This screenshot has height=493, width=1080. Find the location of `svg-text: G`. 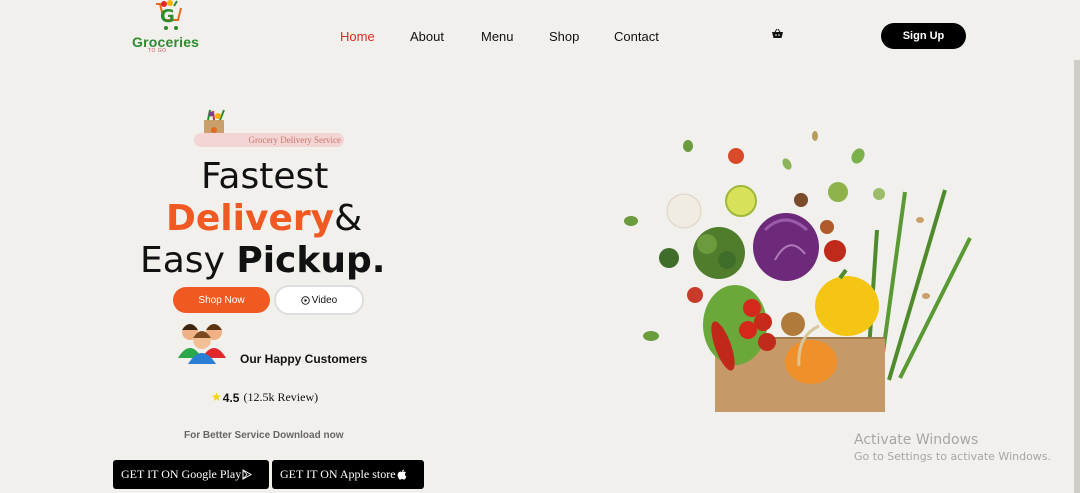

svg-text: G is located at coordinates (167, 16).